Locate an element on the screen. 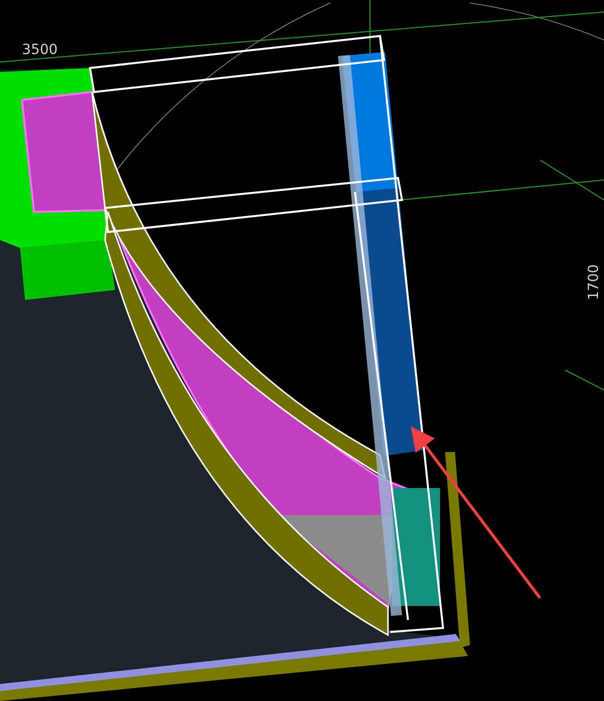 The image size is (604, 701). dimension-label: 3500 is located at coordinates (40, 50).